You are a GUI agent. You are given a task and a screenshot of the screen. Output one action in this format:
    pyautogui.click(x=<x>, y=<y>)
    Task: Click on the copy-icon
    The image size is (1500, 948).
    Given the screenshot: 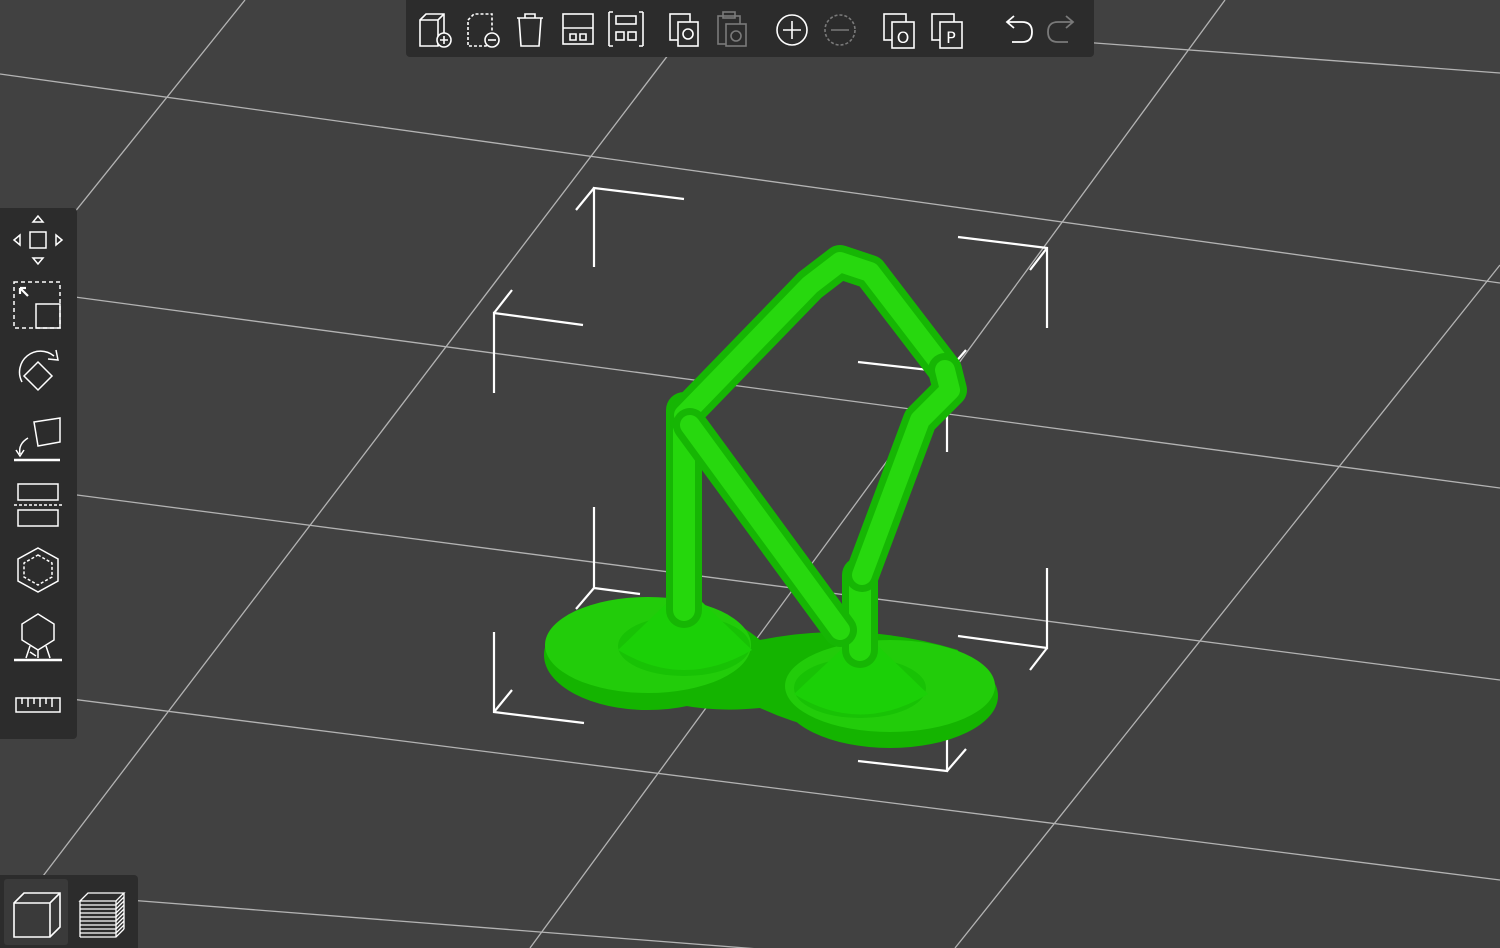 What is the action you would take?
    pyautogui.click(x=684, y=28)
    